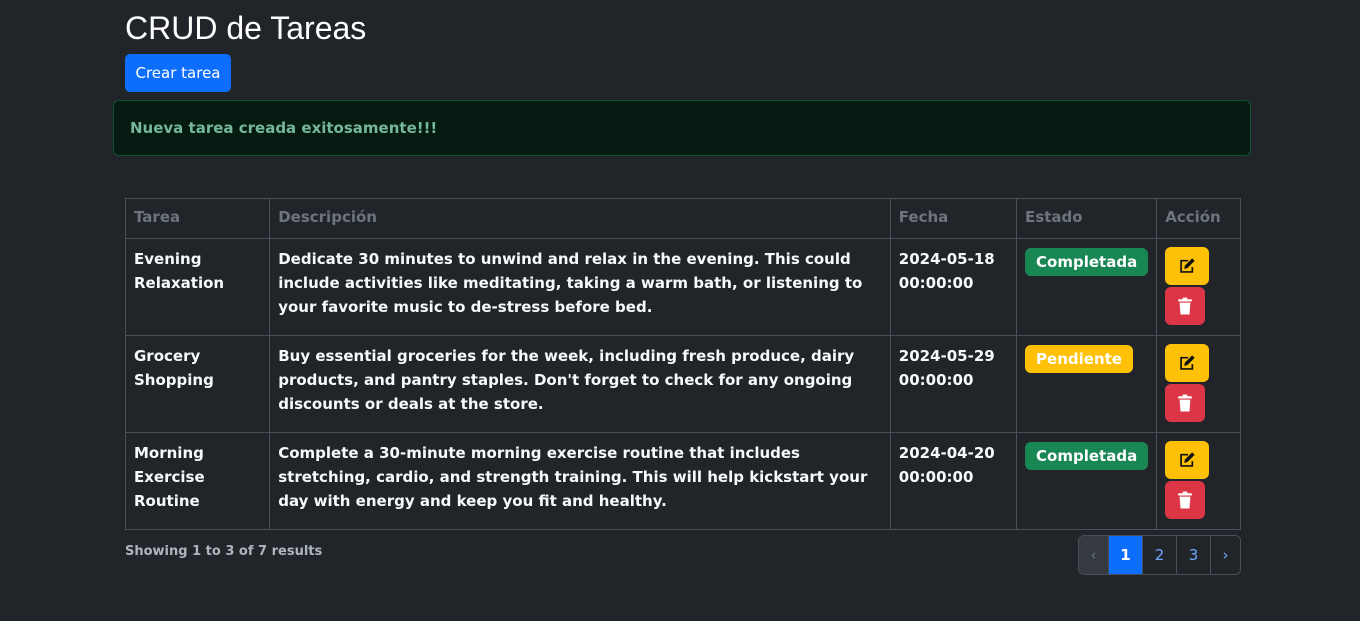 The image size is (1360, 621). Describe the element at coordinates (682, 128) in the screenshot. I see `success-alert: Nueva tarea creada exitosamente!!!` at that location.